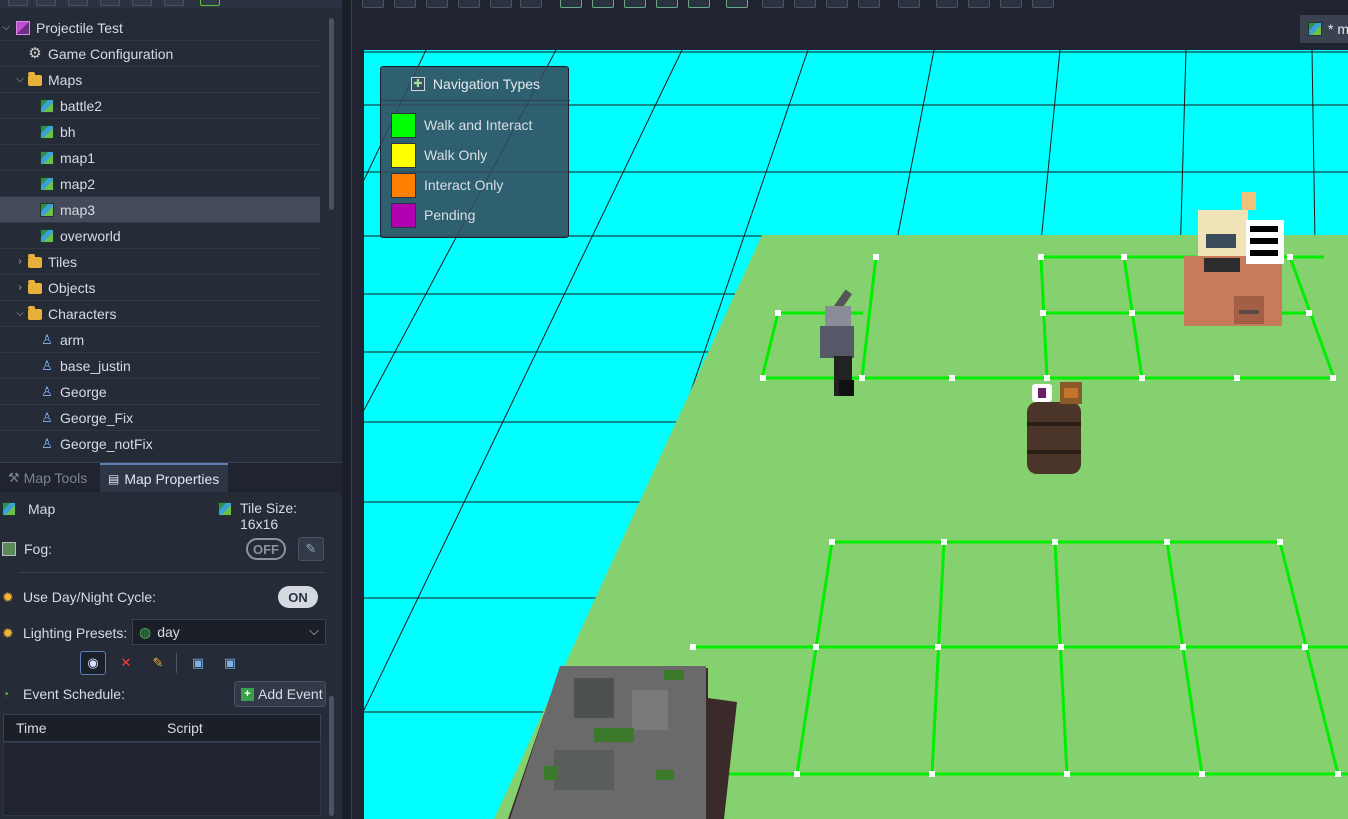 This screenshot has height=819, width=1348. I want to click on add-event-button: + Add Event, so click(280, 694).